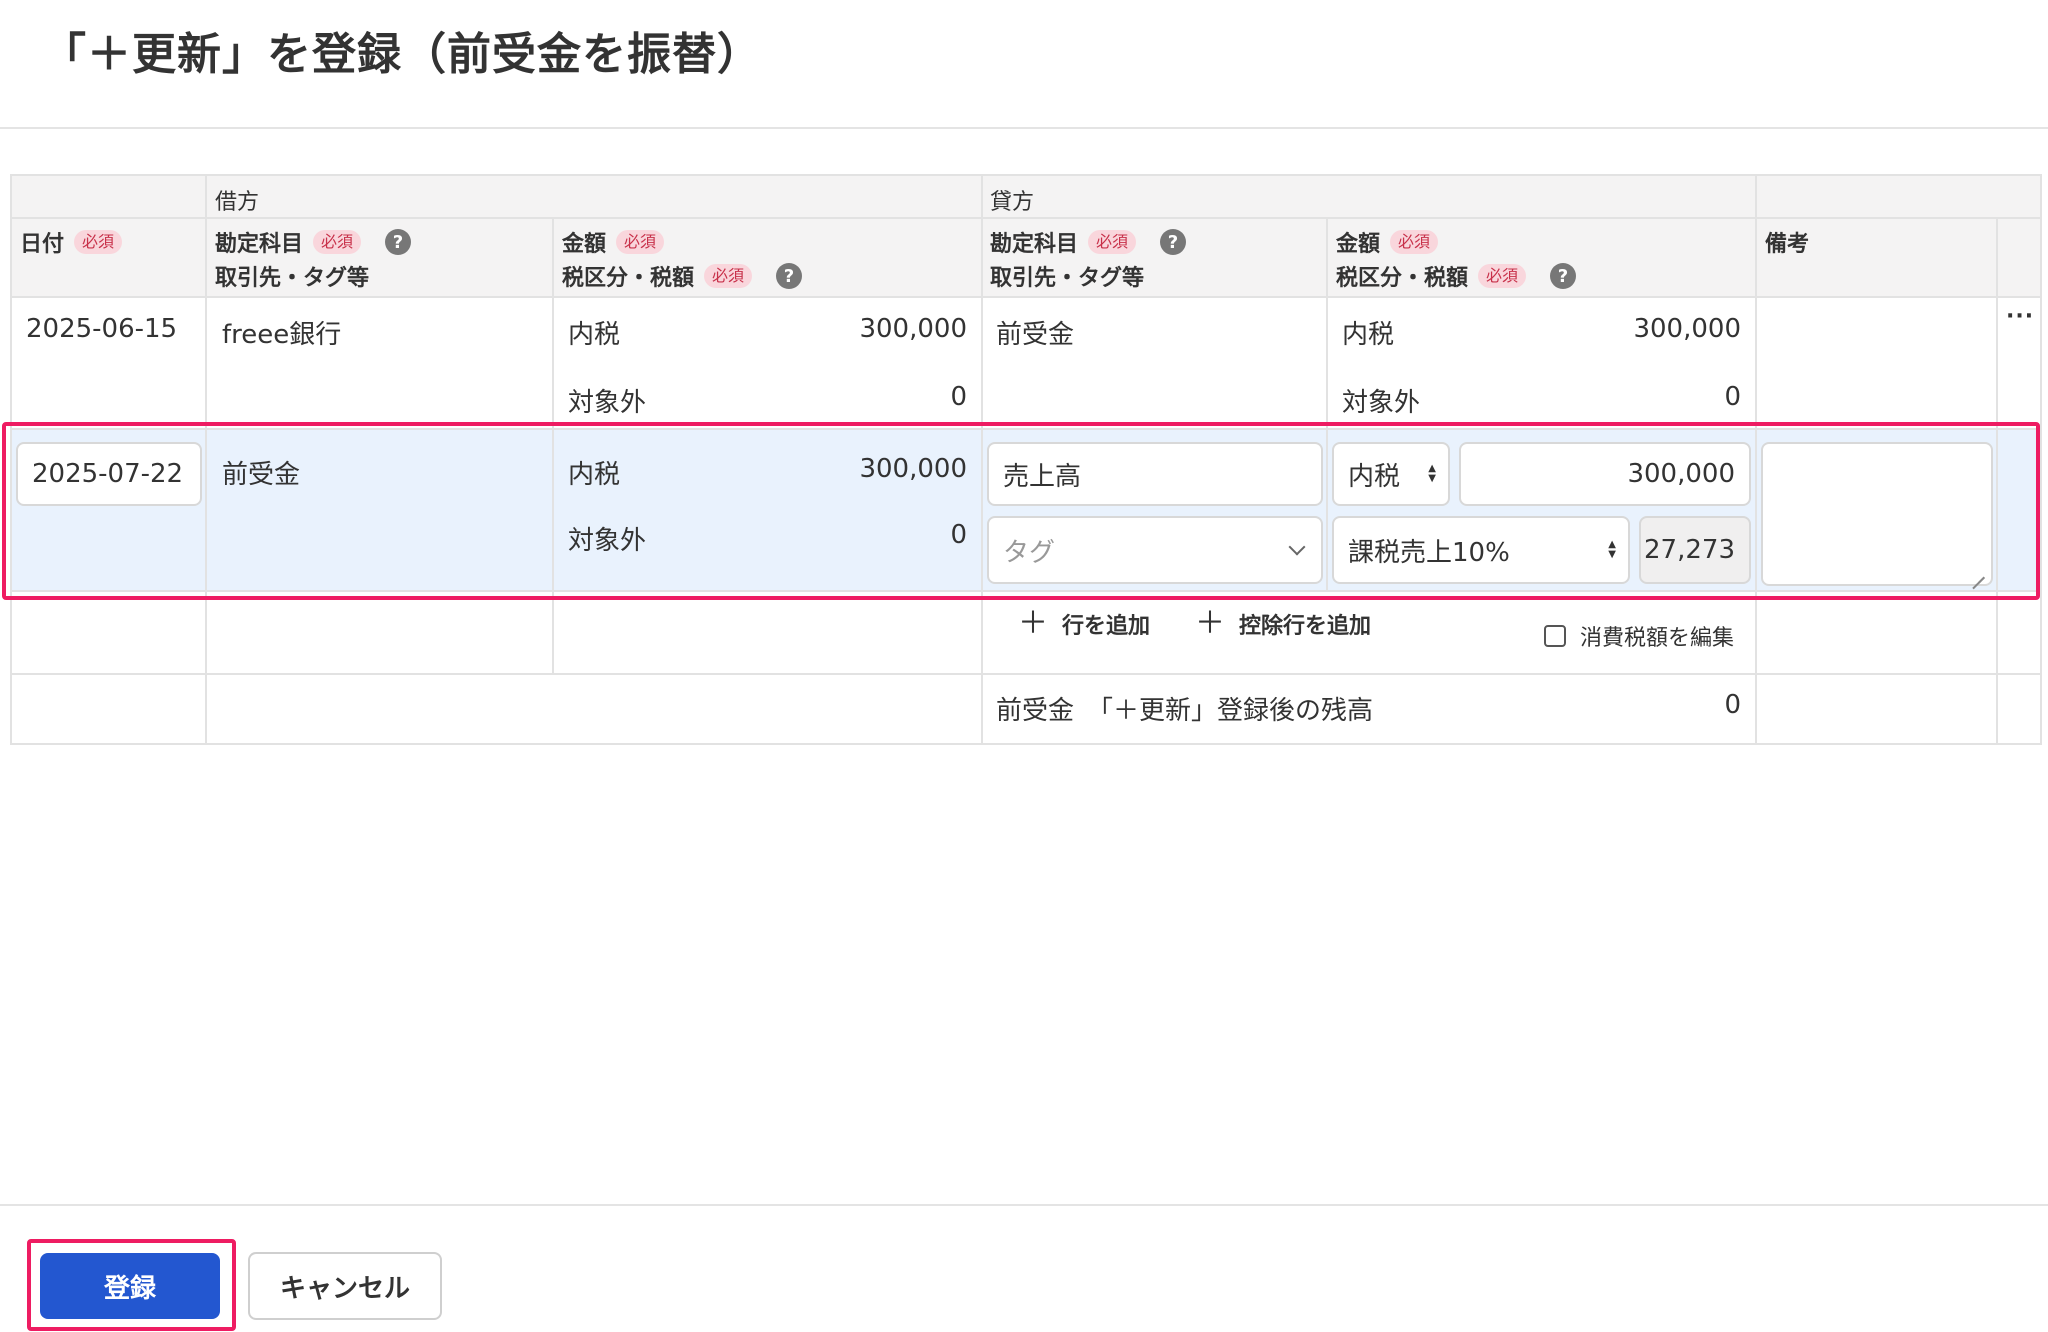  I want to click on row1-credit-account: 前受金, so click(1035, 332).